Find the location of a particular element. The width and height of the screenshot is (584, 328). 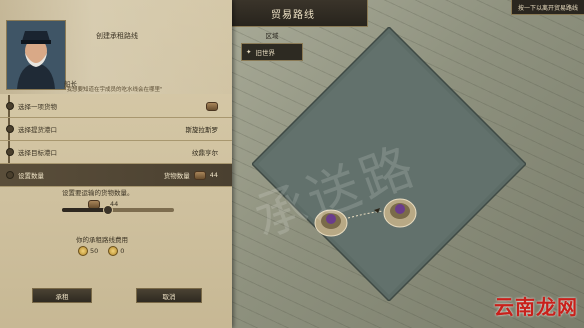

amount-slider is located at coordinates (118, 210).